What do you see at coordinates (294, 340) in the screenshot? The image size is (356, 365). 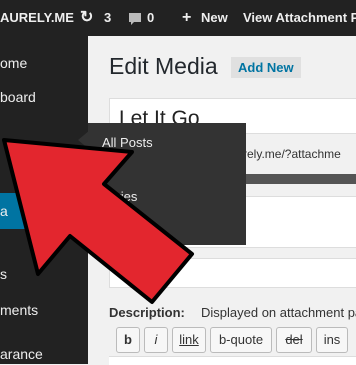 I see `delete-button: del` at bounding box center [294, 340].